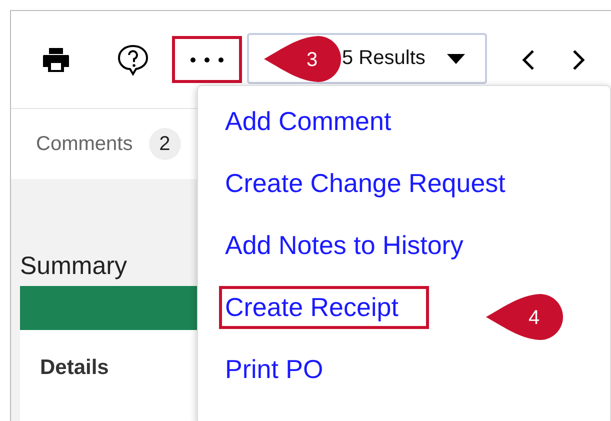  What do you see at coordinates (324, 307) in the screenshot?
I see `menu-item: Create Receipt` at bounding box center [324, 307].